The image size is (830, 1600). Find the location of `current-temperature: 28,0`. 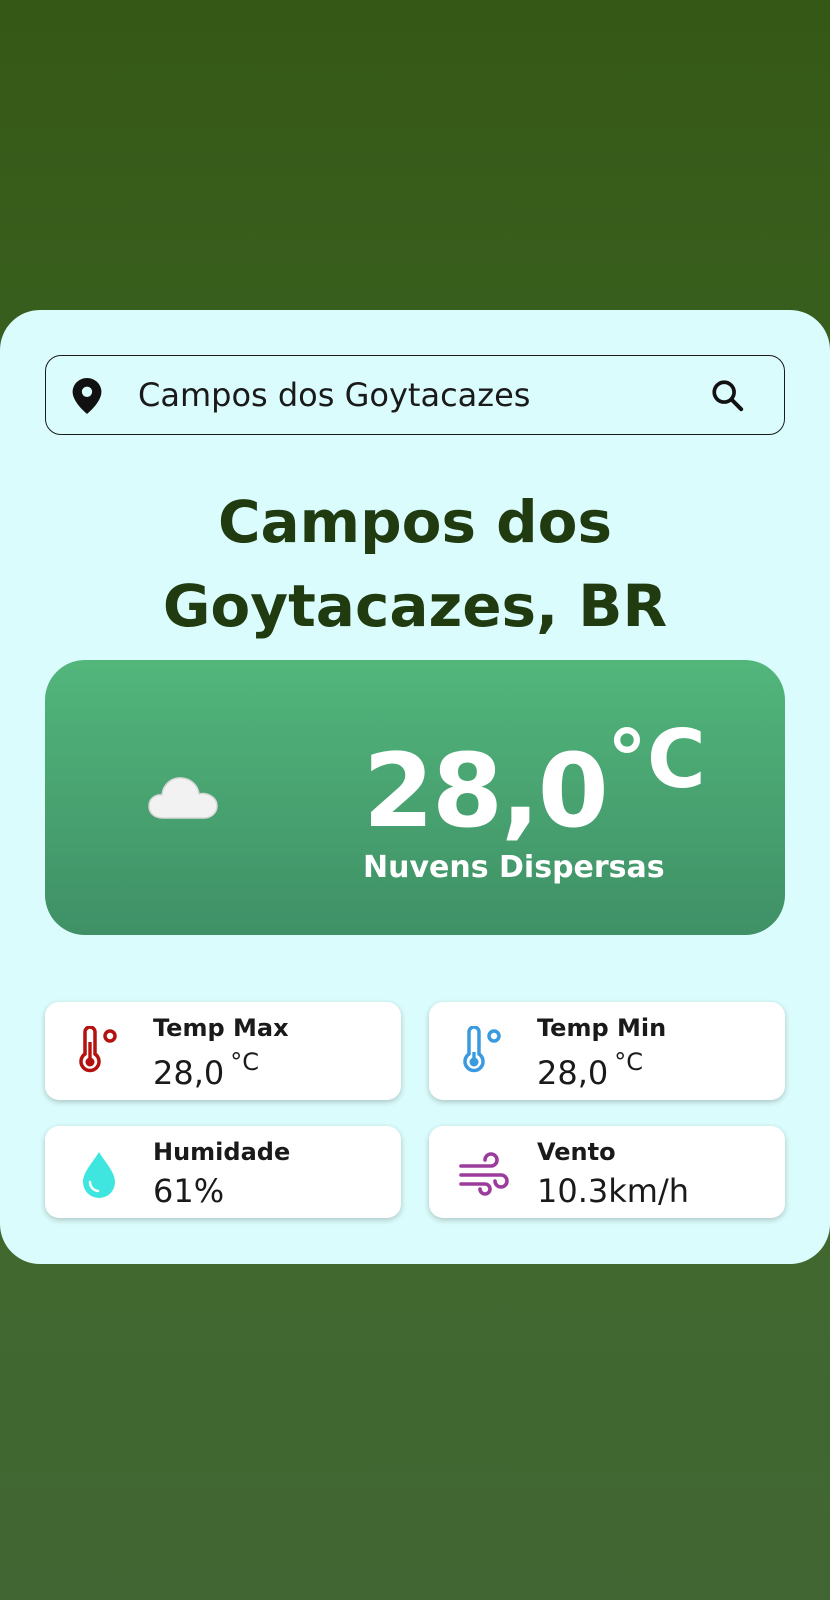

current-temperature: 28,0 is located at coordinates (486, 791).